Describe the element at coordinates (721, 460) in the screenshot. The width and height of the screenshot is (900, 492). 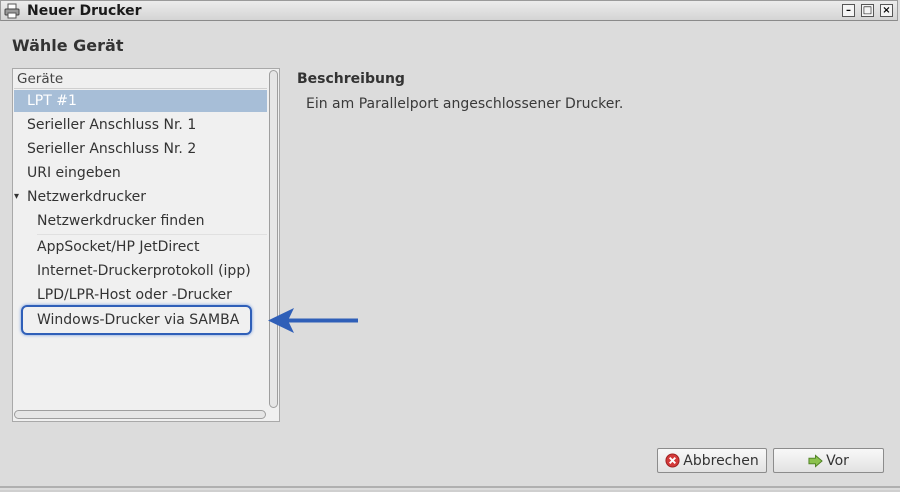
I see `cancel-button-label: Abbrechen` at that location.